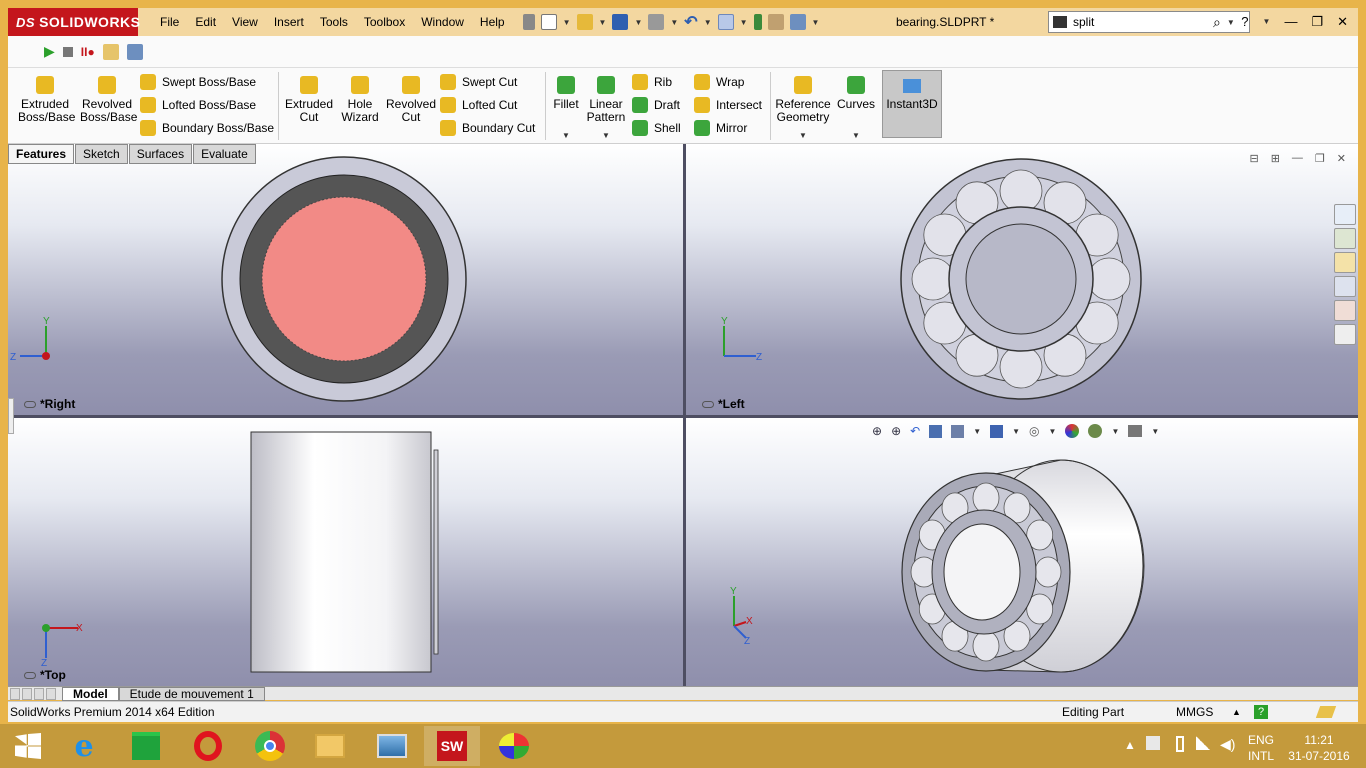 The image size is (1366, 768). What do you see at coordinates (84, 746) in the screenshot?
I see `internet-explorer-icon: e` at bounding box center [84, 746].